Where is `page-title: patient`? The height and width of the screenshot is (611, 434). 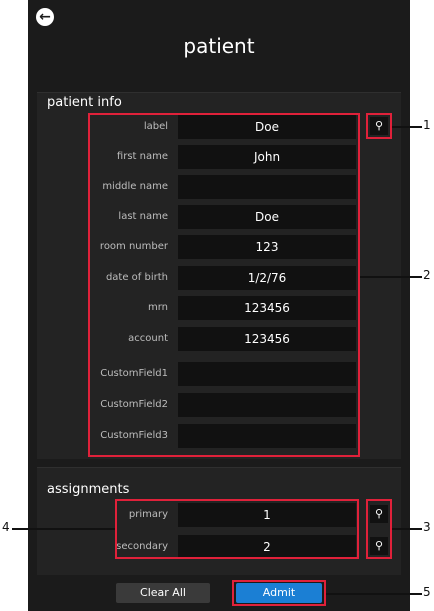
page-title: patient is located at coordinates (219, 46).